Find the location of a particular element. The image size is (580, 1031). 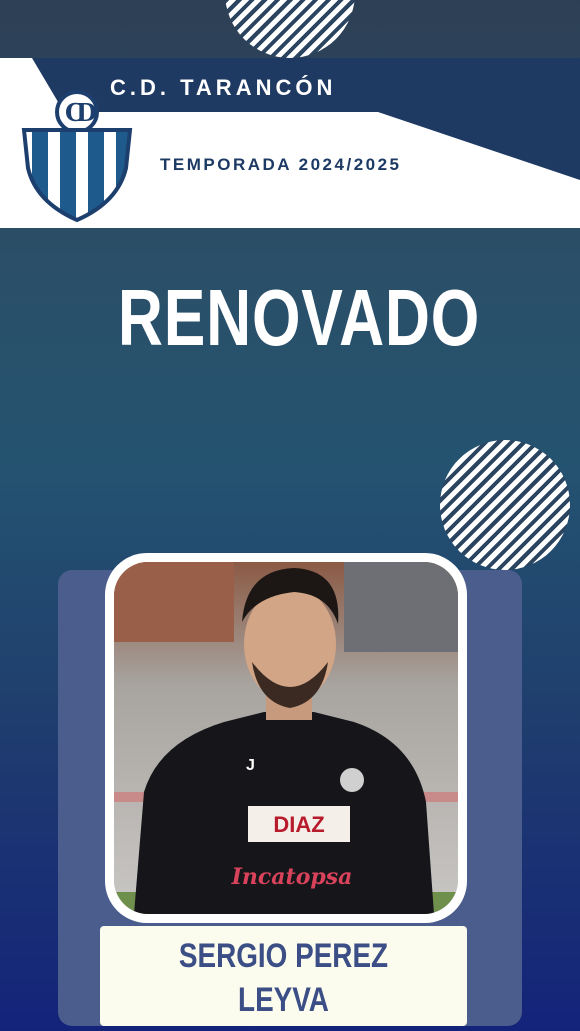

player-name-box: SERGIO PEREZ LEYVA is located at coordinates (283, 976).